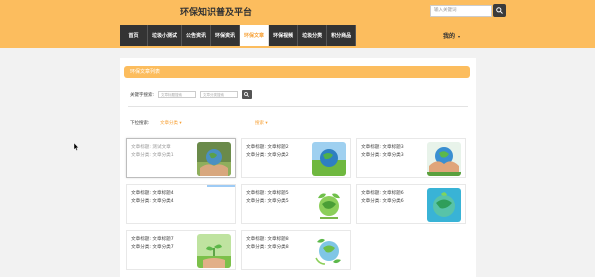  What do you see at coordinates (267, 247) in the screenshot?
I see `card-category: 文章分类: 文章分类8` at bounding box center [267, 247].